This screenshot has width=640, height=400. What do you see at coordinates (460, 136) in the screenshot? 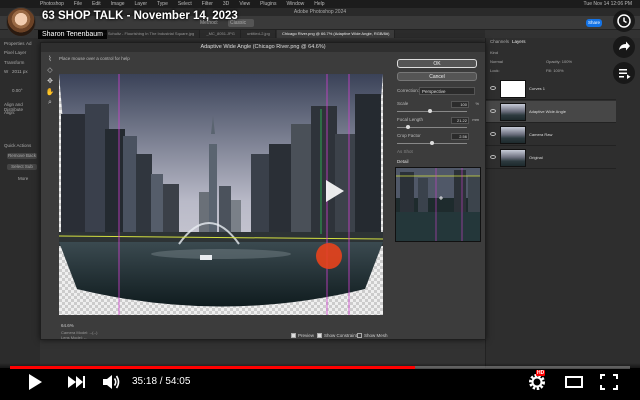
I see `crop-factor-input: 2.56` at bounding box center [460, 136].